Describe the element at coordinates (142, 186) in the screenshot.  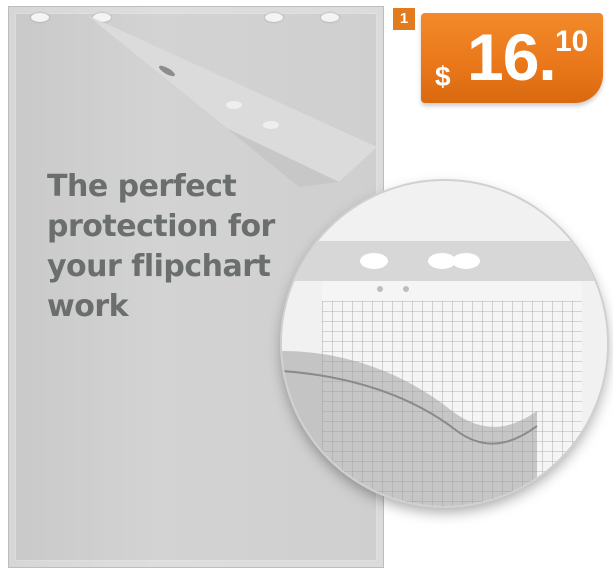
I see `headline-line: The perfect` at that location.